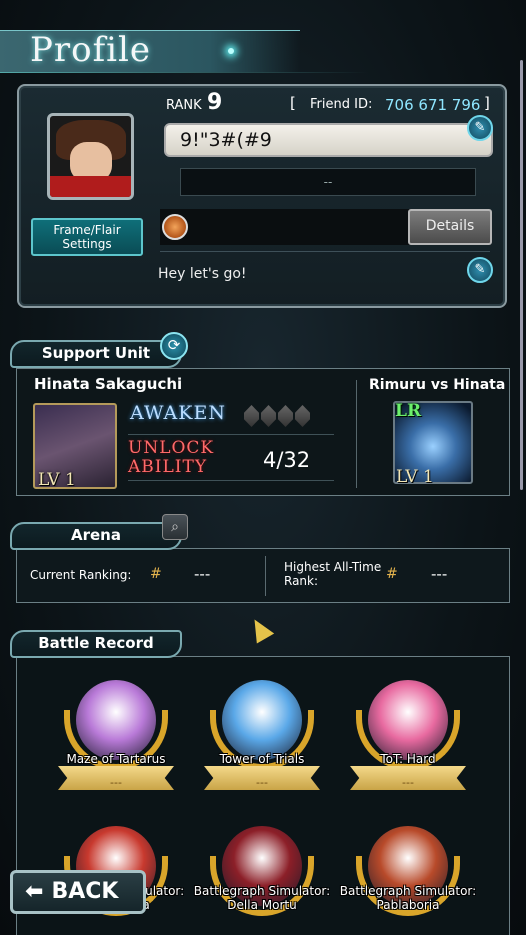 Image resolution: width=526 pixels, height=935 pixels. I want to click on arena-tab: Arena, so click(96, 536).